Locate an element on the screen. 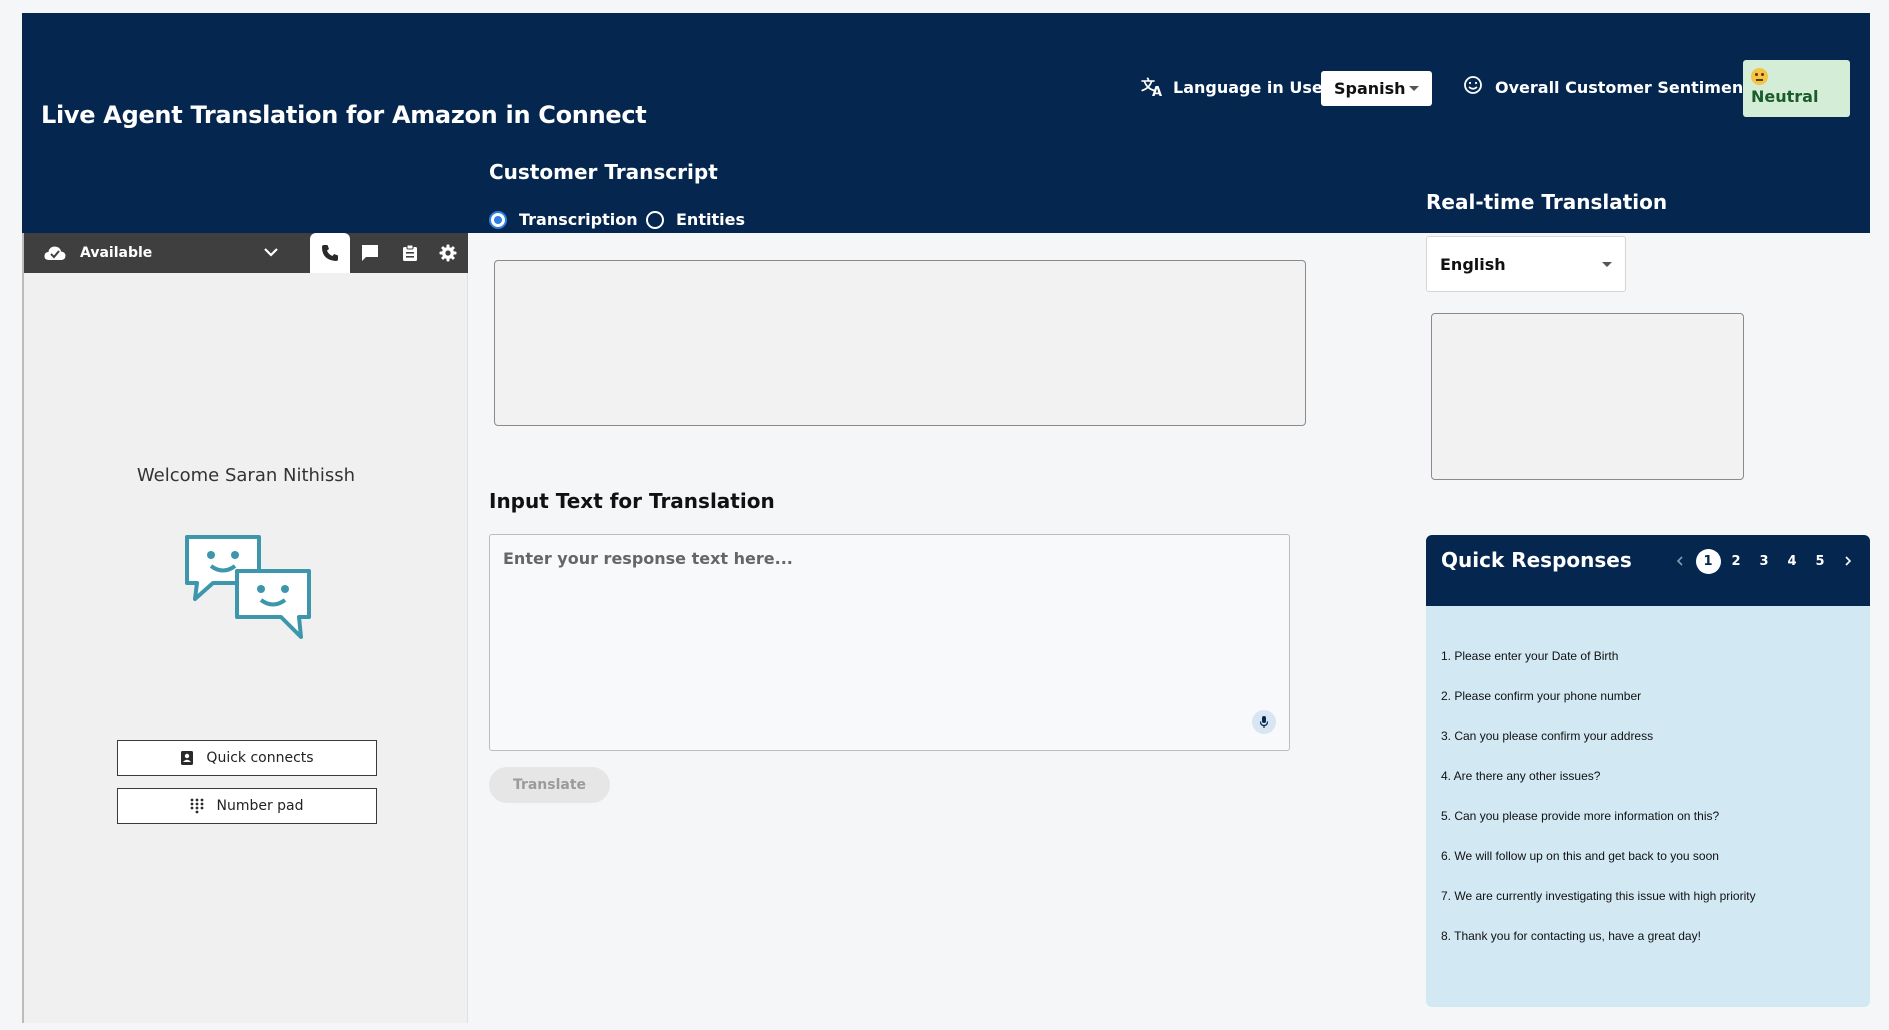  transcription-label: Transcription is located at coordinates (578, 219).